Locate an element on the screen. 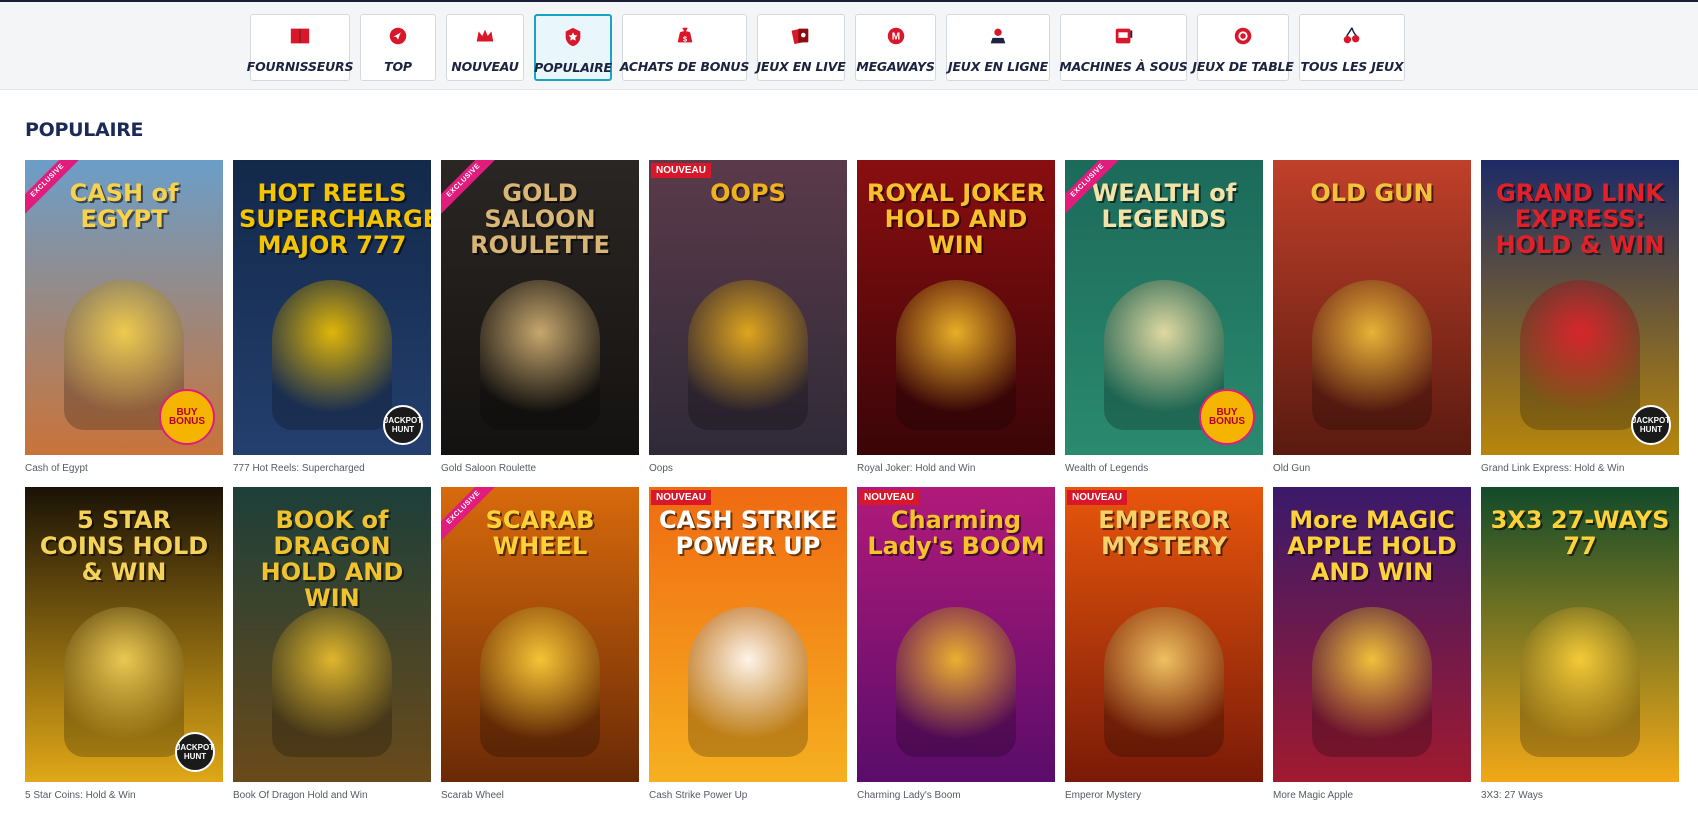  tab-megaways: M MEGAWAYS is located at coordinates (895, 47).